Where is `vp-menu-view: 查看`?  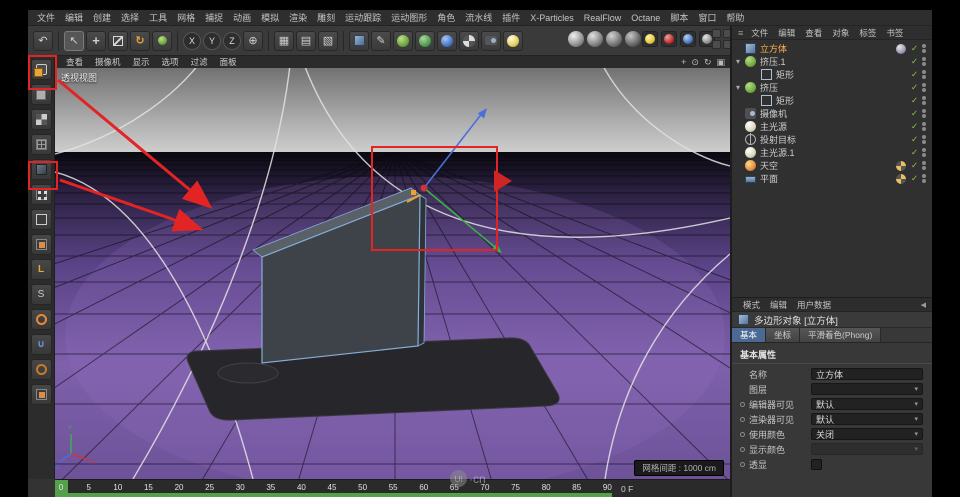 vp-menu-view: 查看 is located at coordinates (74, 62).